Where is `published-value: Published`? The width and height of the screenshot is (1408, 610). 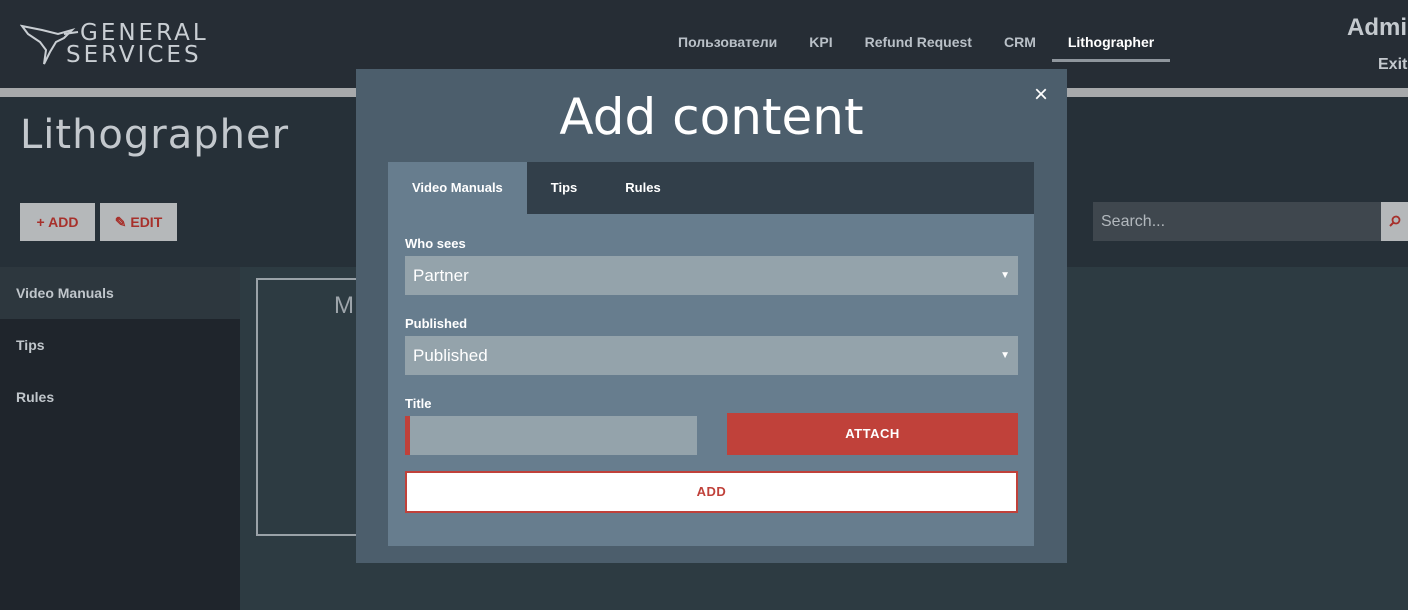
published-value: Published is located at coordinates (450, 355).